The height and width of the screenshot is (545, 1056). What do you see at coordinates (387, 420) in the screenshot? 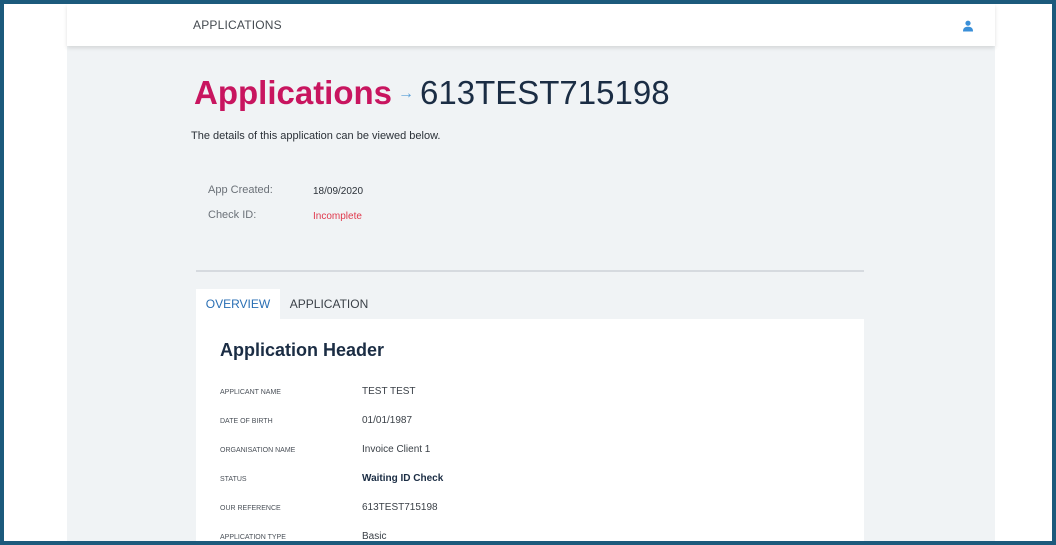
I see `date-of-birth-value: 01/01/1987` at bounding box center [387, 420].